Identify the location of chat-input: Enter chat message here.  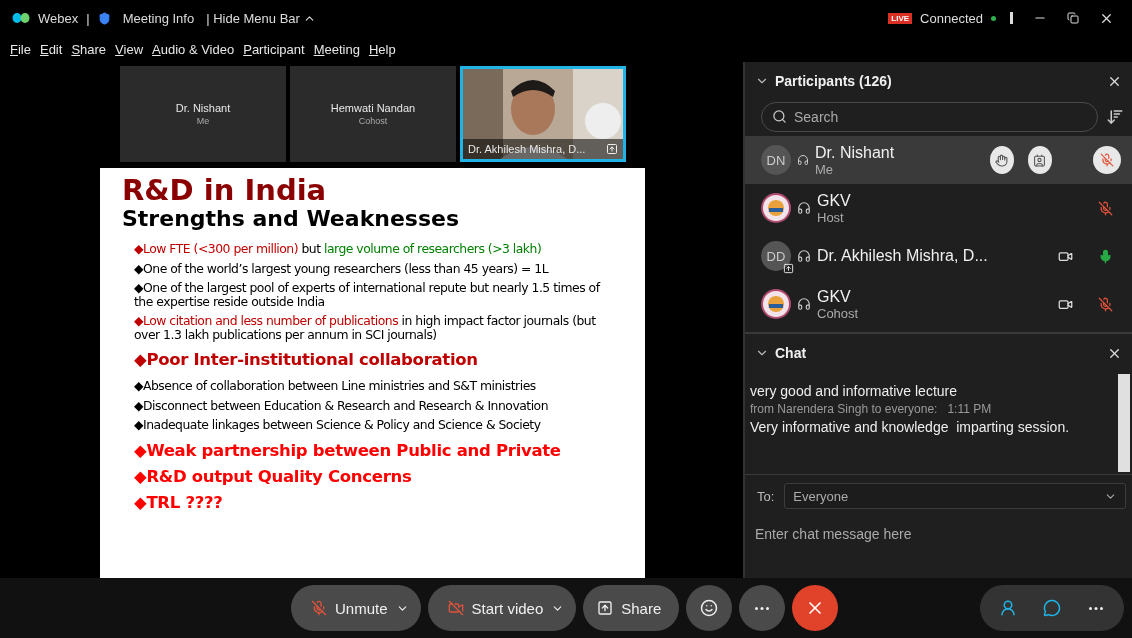
(938, 534).